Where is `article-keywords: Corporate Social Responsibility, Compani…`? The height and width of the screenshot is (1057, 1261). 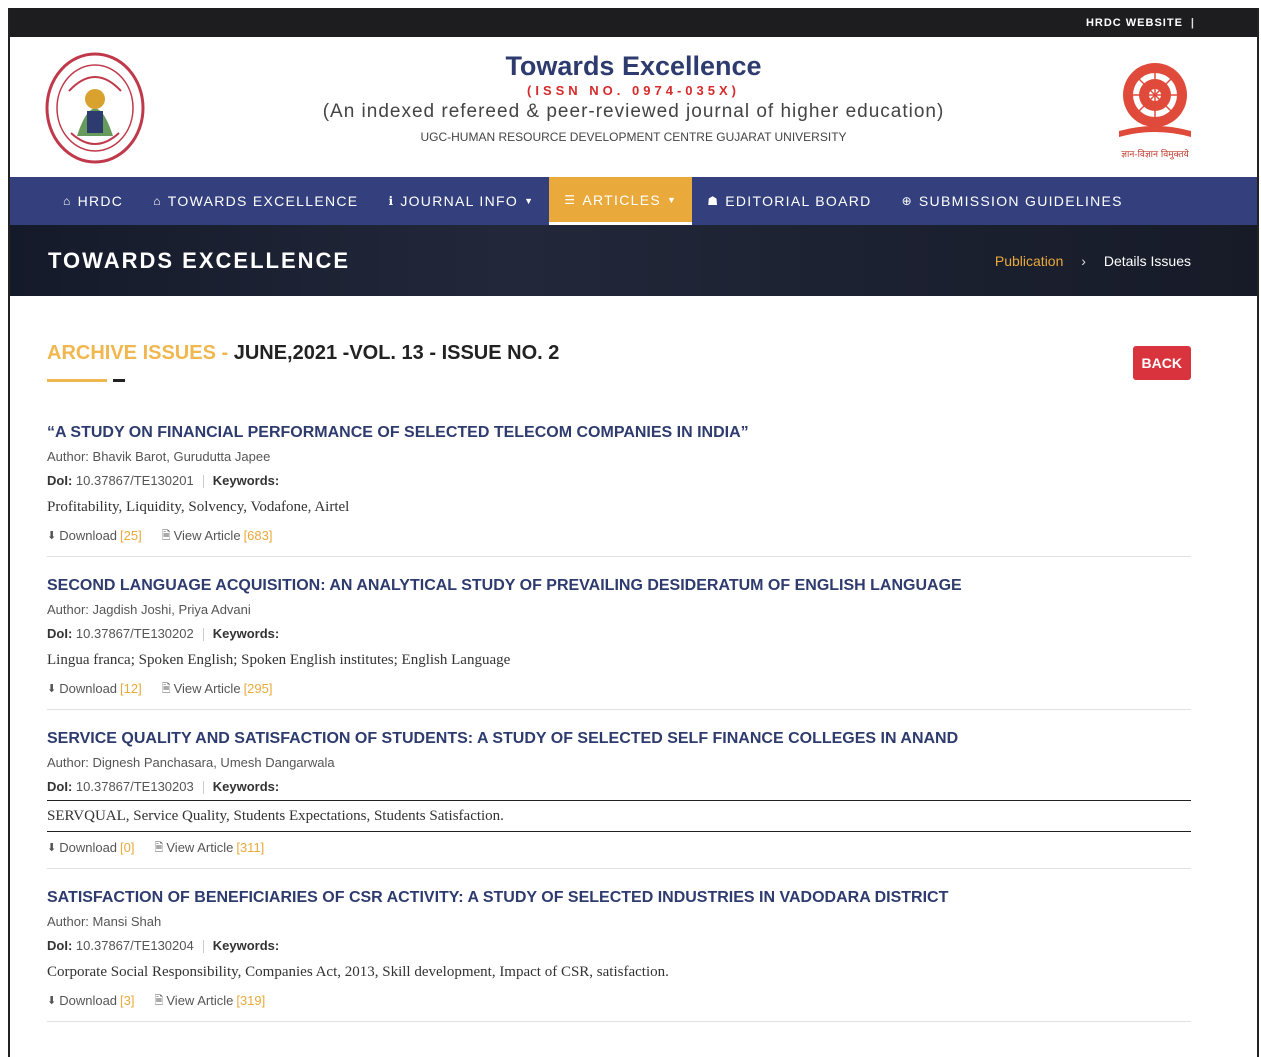
article-keywords: Corporate Social Responsibility, Compani… is located at coordinates (358, 972).